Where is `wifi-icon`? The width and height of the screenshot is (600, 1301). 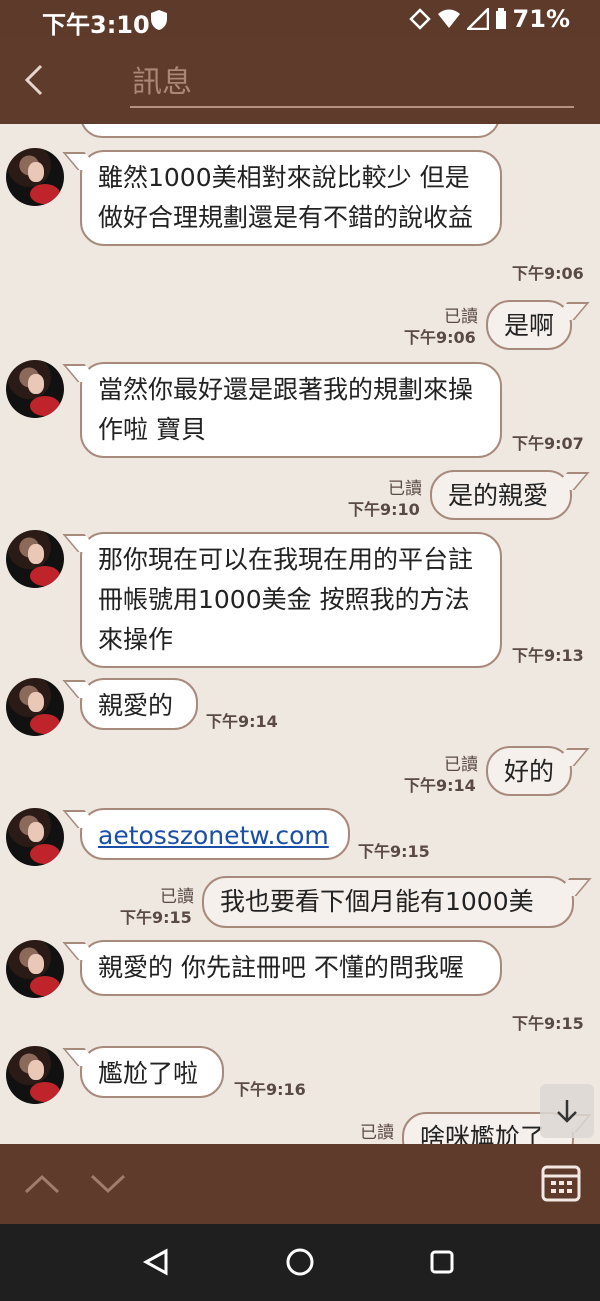 wifi-icon is located at coordinates (449, 19).